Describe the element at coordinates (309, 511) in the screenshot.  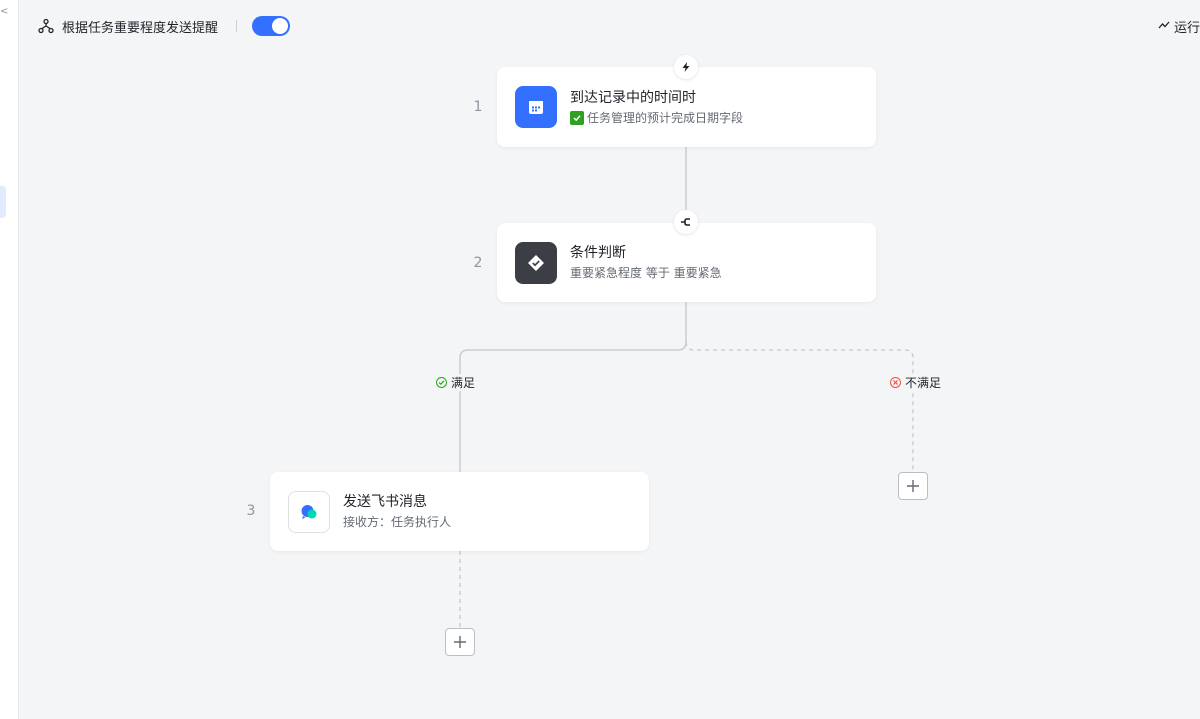
I see `chat-bubble-icon` at that location.